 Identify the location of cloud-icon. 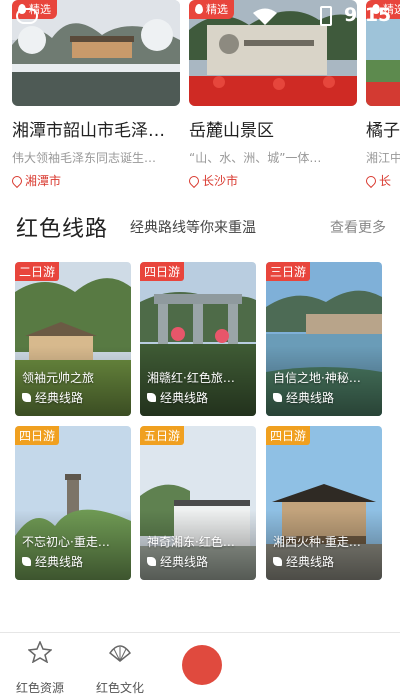
(27, 16).